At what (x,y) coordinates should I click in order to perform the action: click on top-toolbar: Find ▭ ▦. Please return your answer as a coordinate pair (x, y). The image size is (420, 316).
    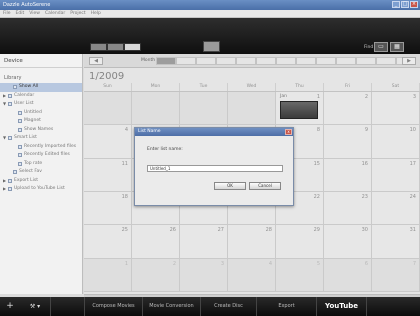
    Looking at the image, I should click on (210, 36).